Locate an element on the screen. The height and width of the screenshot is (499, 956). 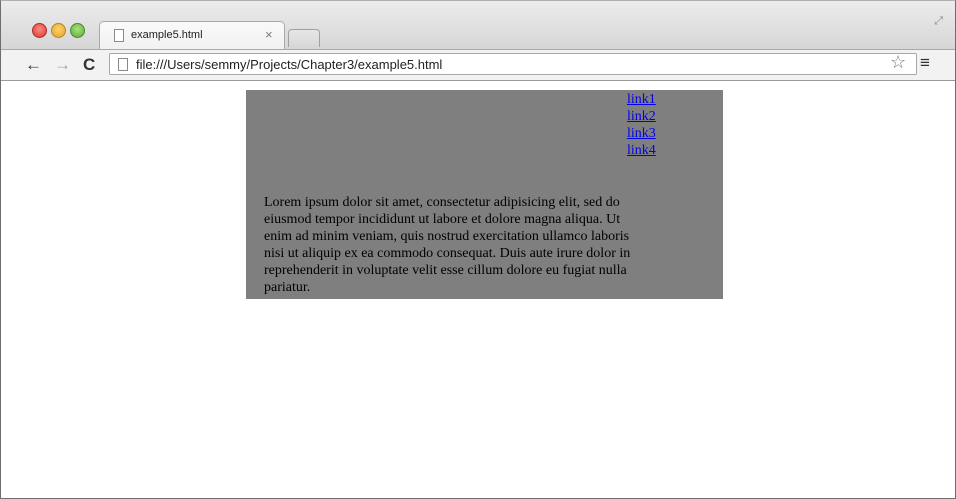
link-4: link4 is located at coordinates (641, 150).